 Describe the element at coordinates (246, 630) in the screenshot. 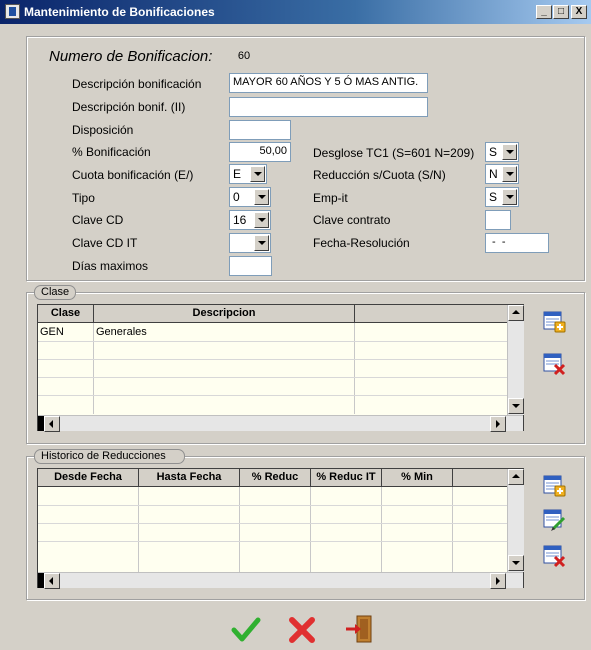

I see `green-check-icon` at that location.